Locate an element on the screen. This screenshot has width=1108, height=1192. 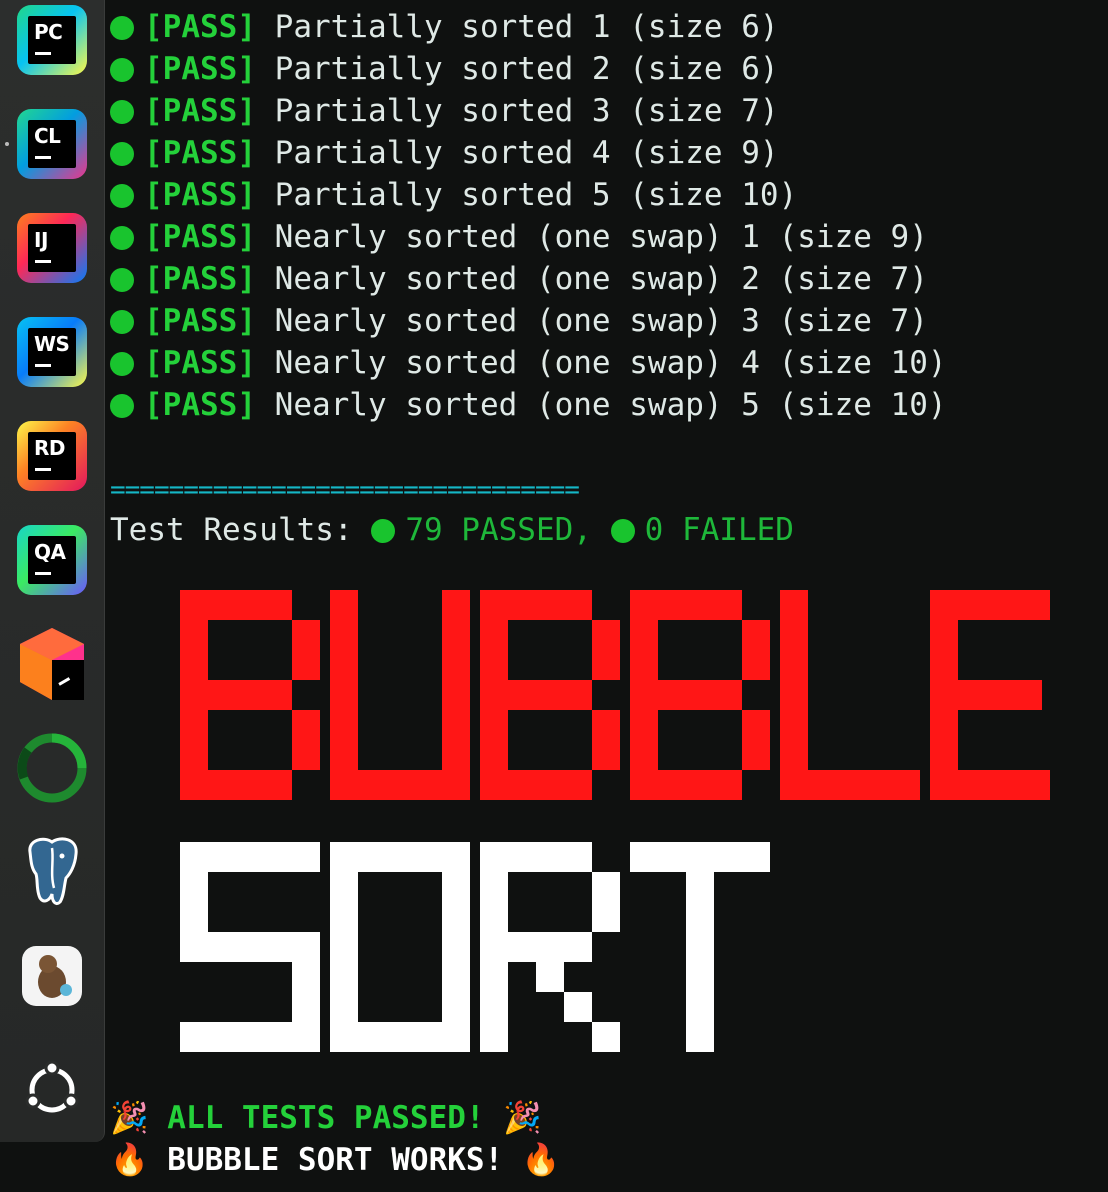
party-icon: 🎉 is located at coordinates (129, 1118).